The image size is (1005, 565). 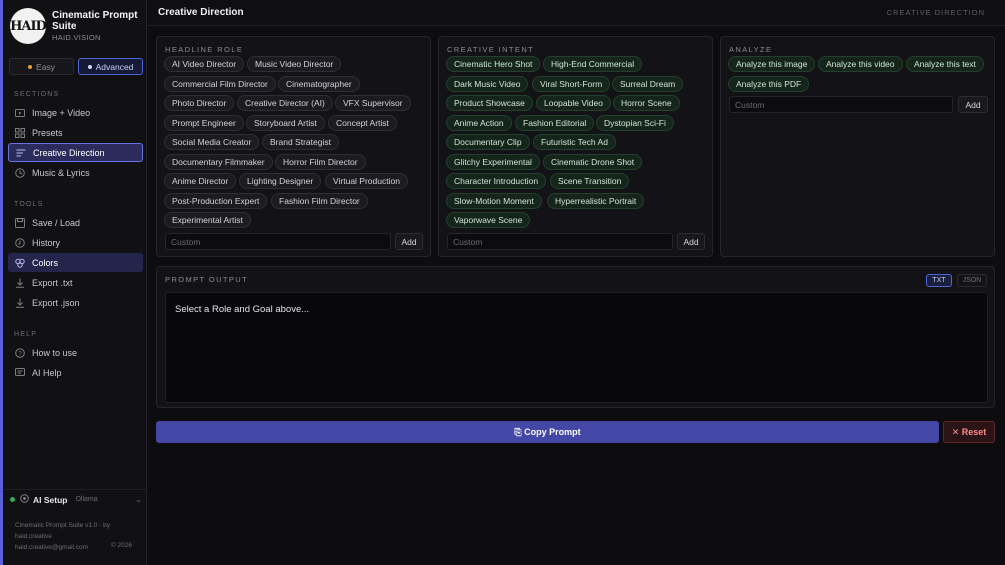 What do you see at coordinates (496, 181) in the screenshot?
I see `intent-chip: Character Introduction` at bounding box center [496, 181].